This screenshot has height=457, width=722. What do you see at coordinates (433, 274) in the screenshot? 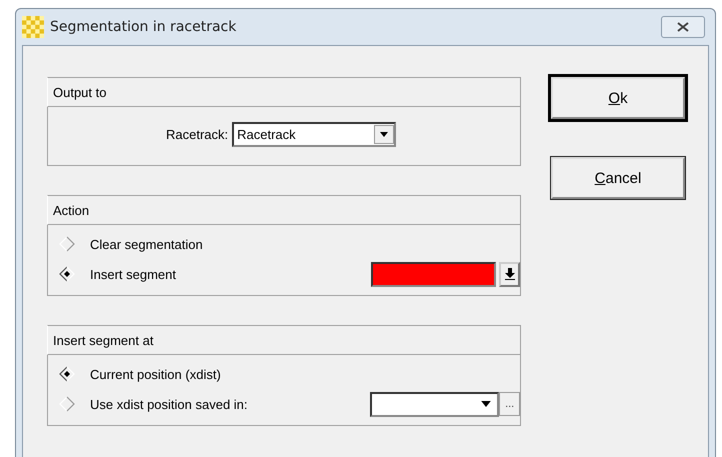
I see `color-swatch` at bounding box center [433, 274].